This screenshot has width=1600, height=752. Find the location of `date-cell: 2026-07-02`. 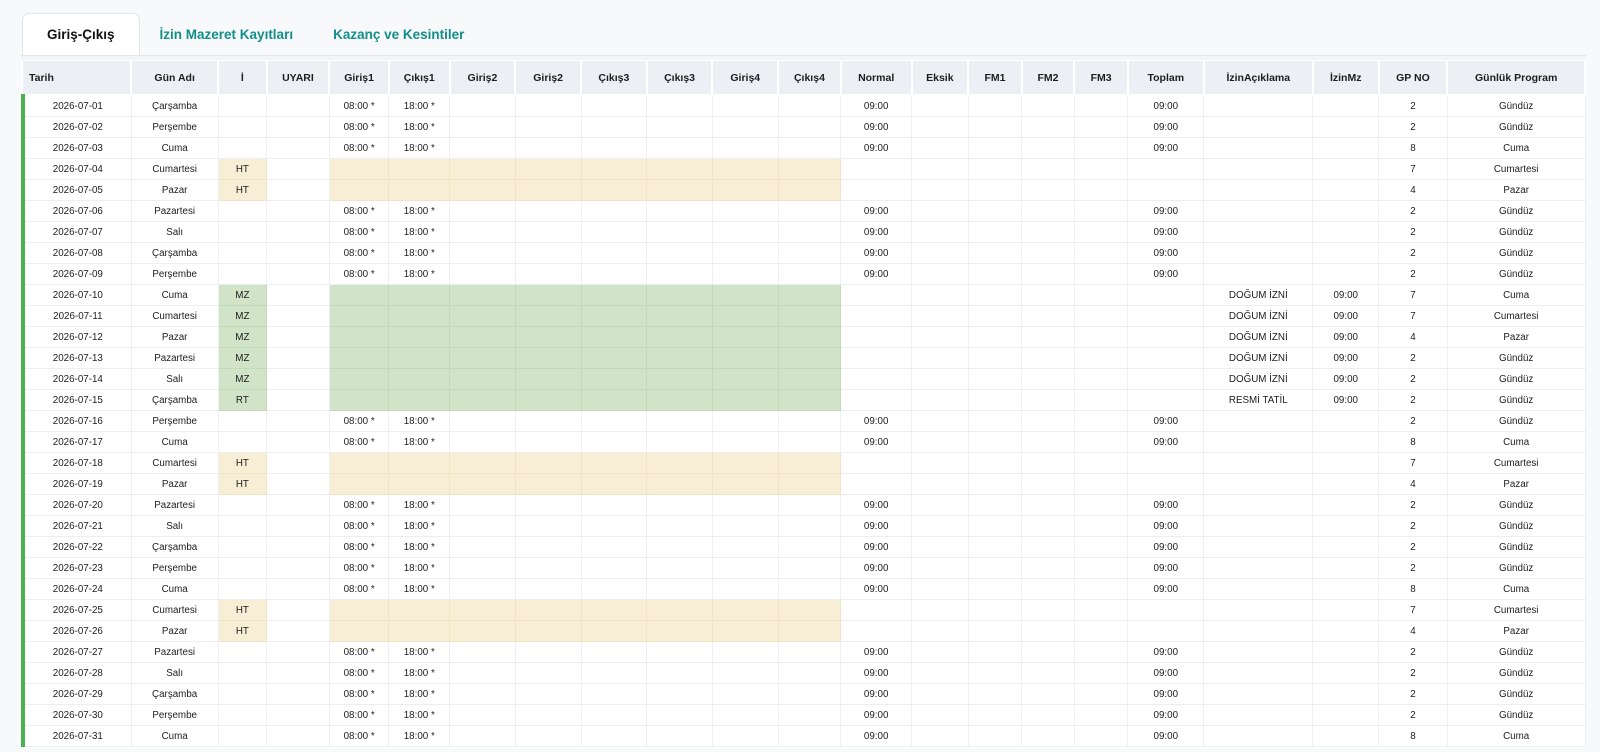

date-cell: 2026-07-02 is located at coordinates (76, 127).